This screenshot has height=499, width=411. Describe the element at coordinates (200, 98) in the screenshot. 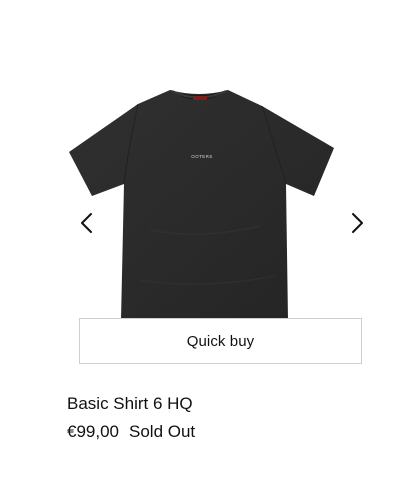

I see `neck-label` at that location.